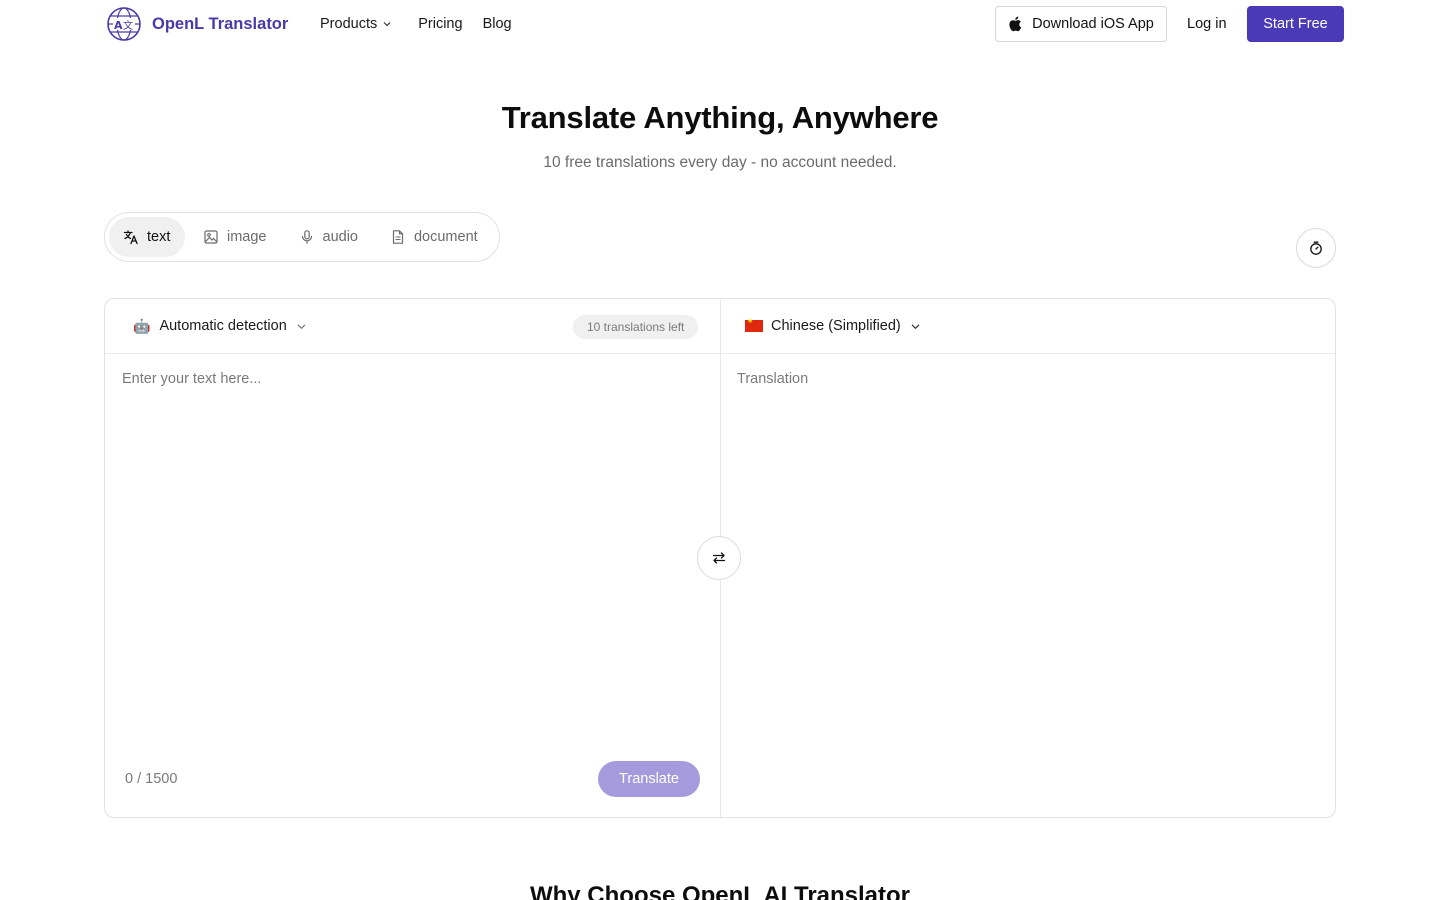  What do you see at coordinates (649, 779) in the screenshot?
I see `translate-button: Translate` at bounding box center [649, 779].